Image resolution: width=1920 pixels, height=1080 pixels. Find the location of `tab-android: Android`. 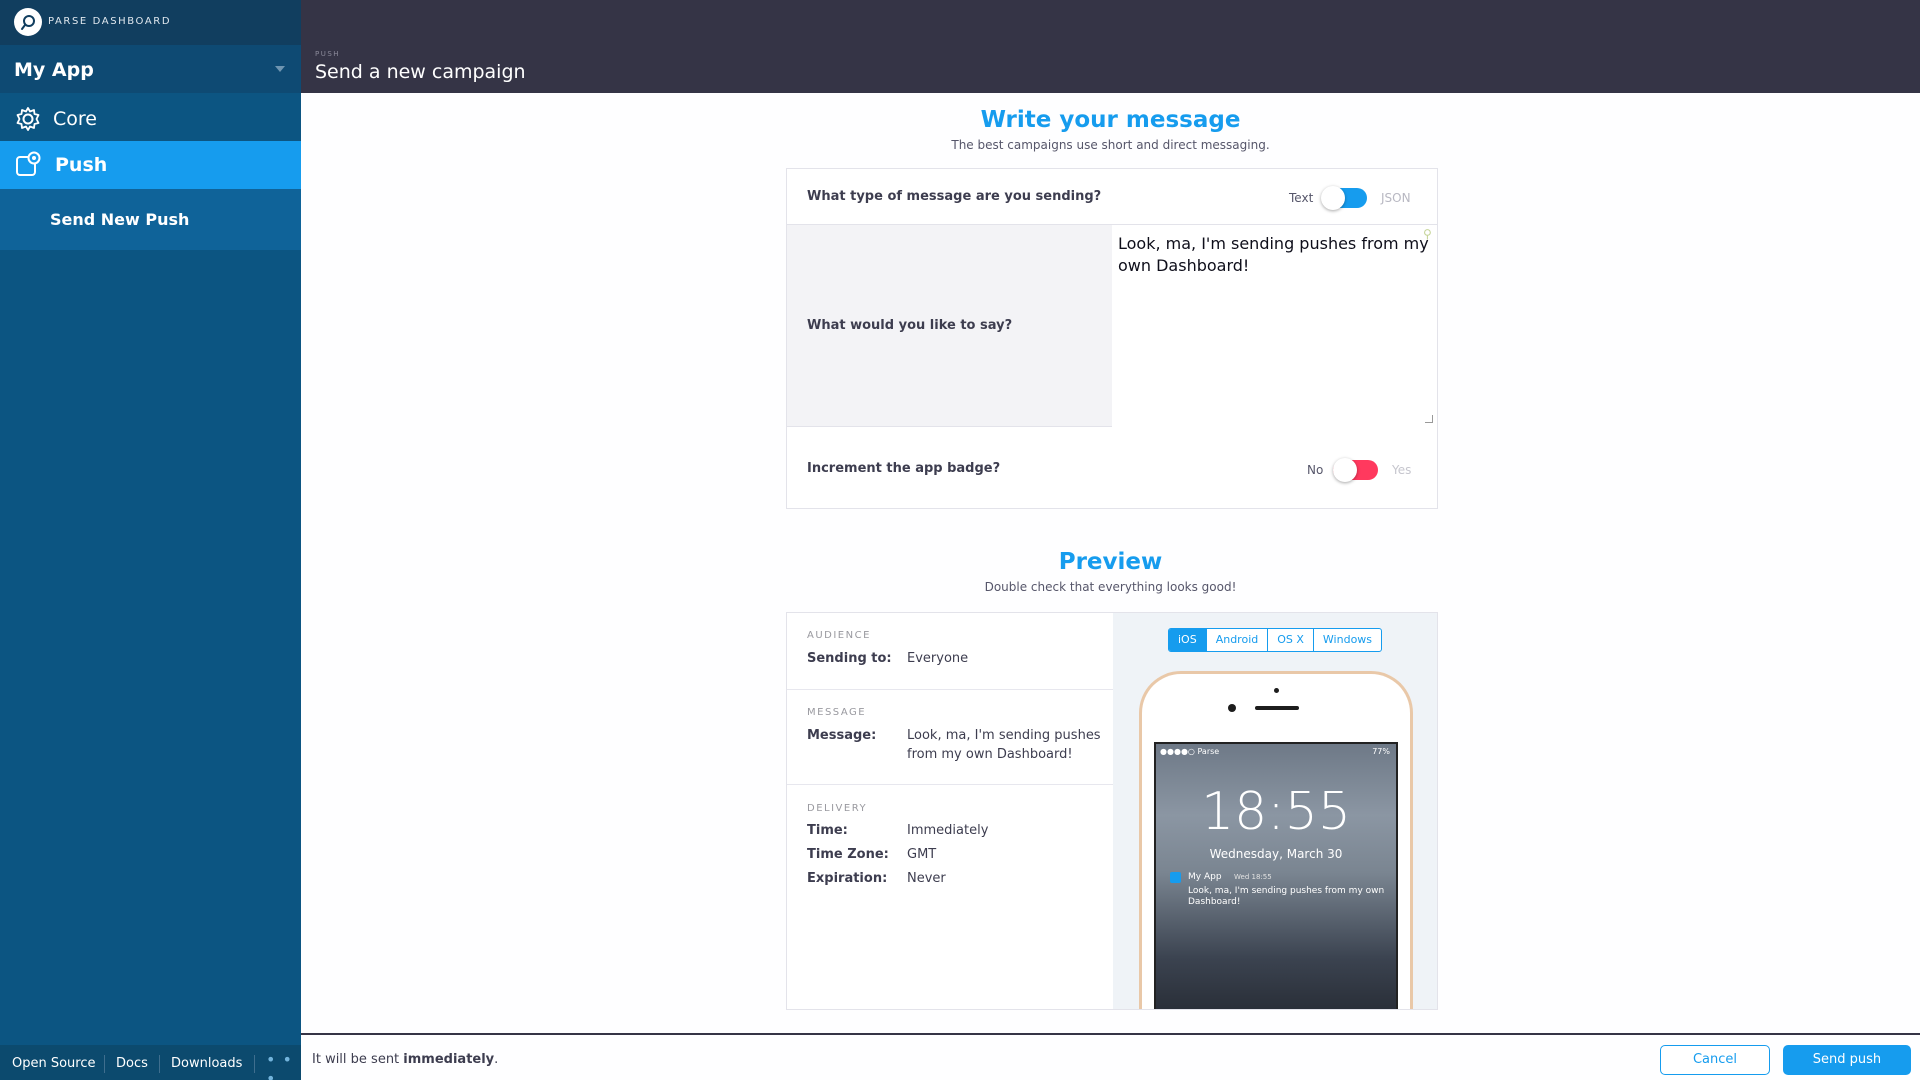

tab-android: Android is located at coordinates (1238, 640).